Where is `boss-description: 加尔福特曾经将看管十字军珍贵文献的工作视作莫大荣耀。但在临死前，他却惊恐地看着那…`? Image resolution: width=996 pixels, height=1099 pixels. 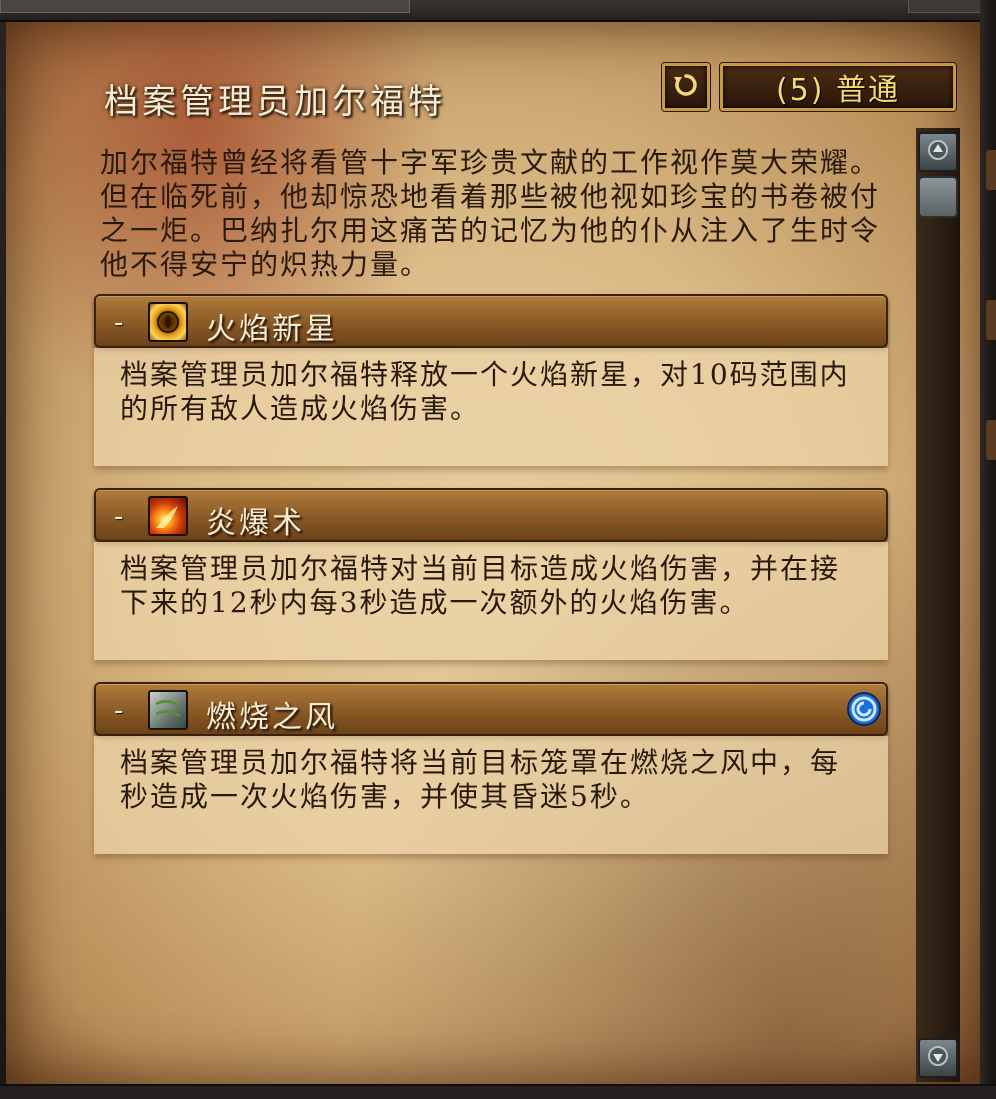
boss-description: 加尔福特曾经将看管十字军珍贵文献的工作视作莫大荣耀。但在临死前，他却惊恐地看着那… is located at coordinates (490, 213).